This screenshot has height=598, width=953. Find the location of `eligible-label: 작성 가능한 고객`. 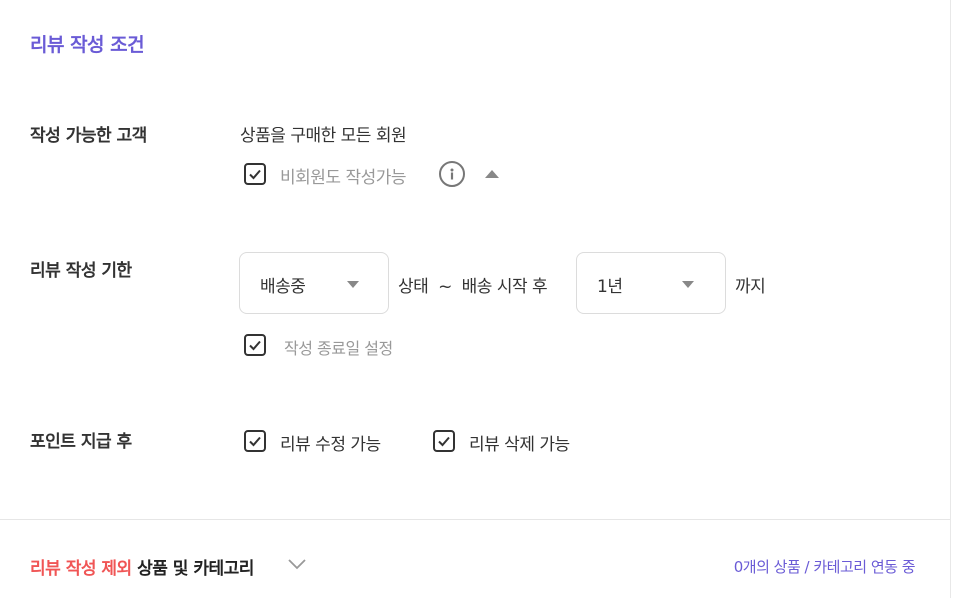

eligible-label: 작성 가능한 고객 is located at coordinates (88, 136).